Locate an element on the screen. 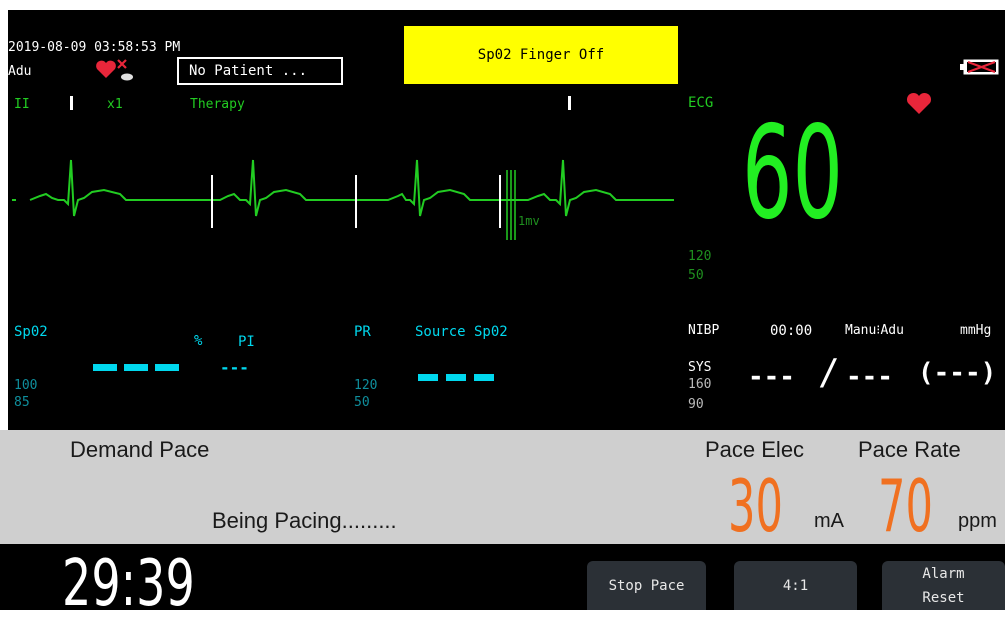  spo2-limit-low: 85 is located at coordinates (22, 402).